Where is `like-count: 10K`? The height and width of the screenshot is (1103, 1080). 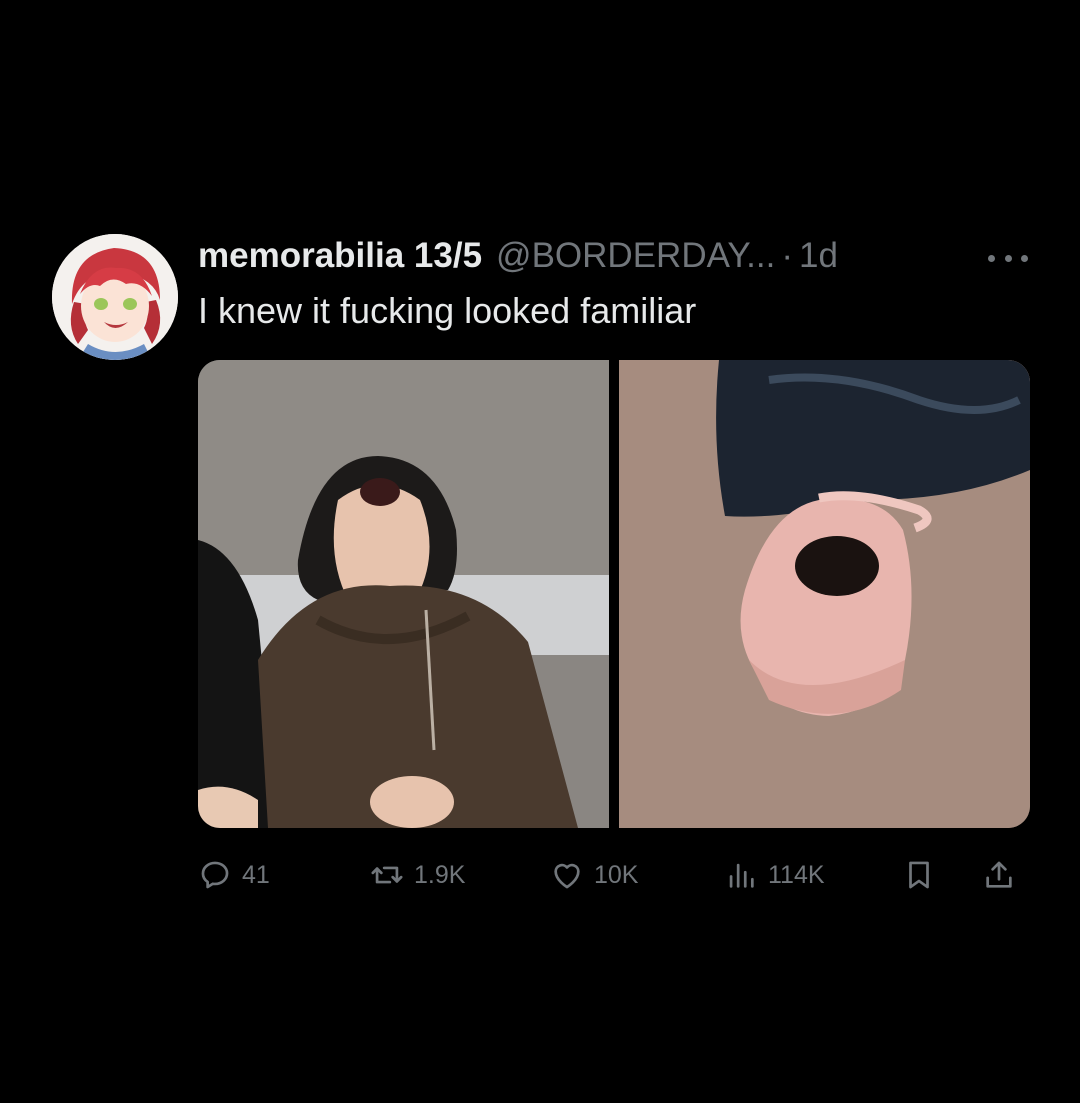
like-count: 10K is located at coordinates (616, 874).